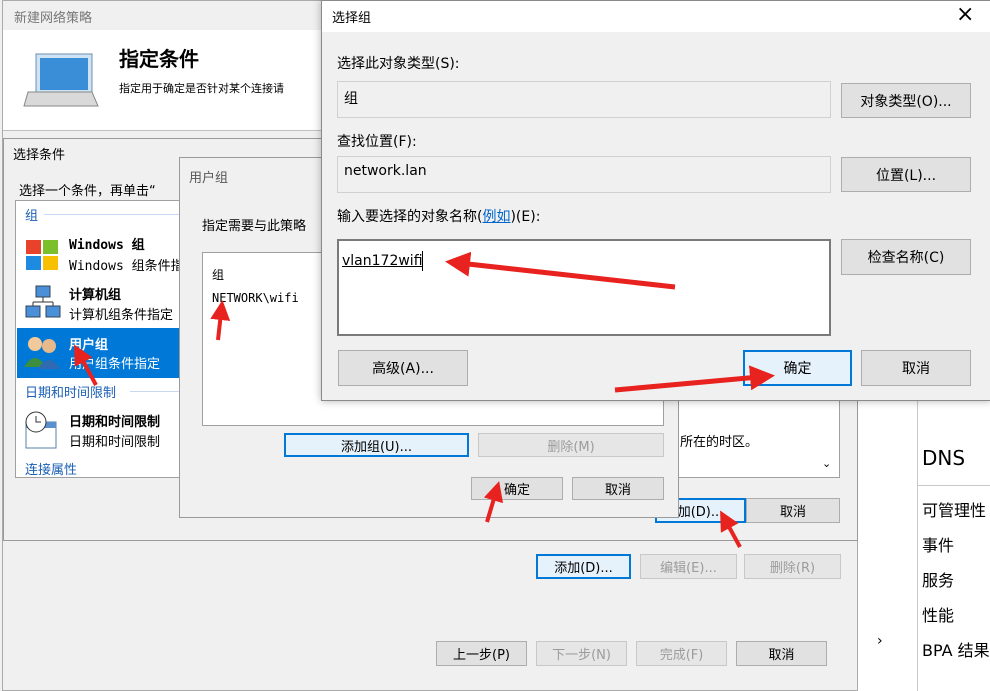 The image size is (990, 691). What do you see at coordinates (382, 261) in the screenshot?
I see `object-name-value: vlan172wifi` at bounding box center [382, 261].